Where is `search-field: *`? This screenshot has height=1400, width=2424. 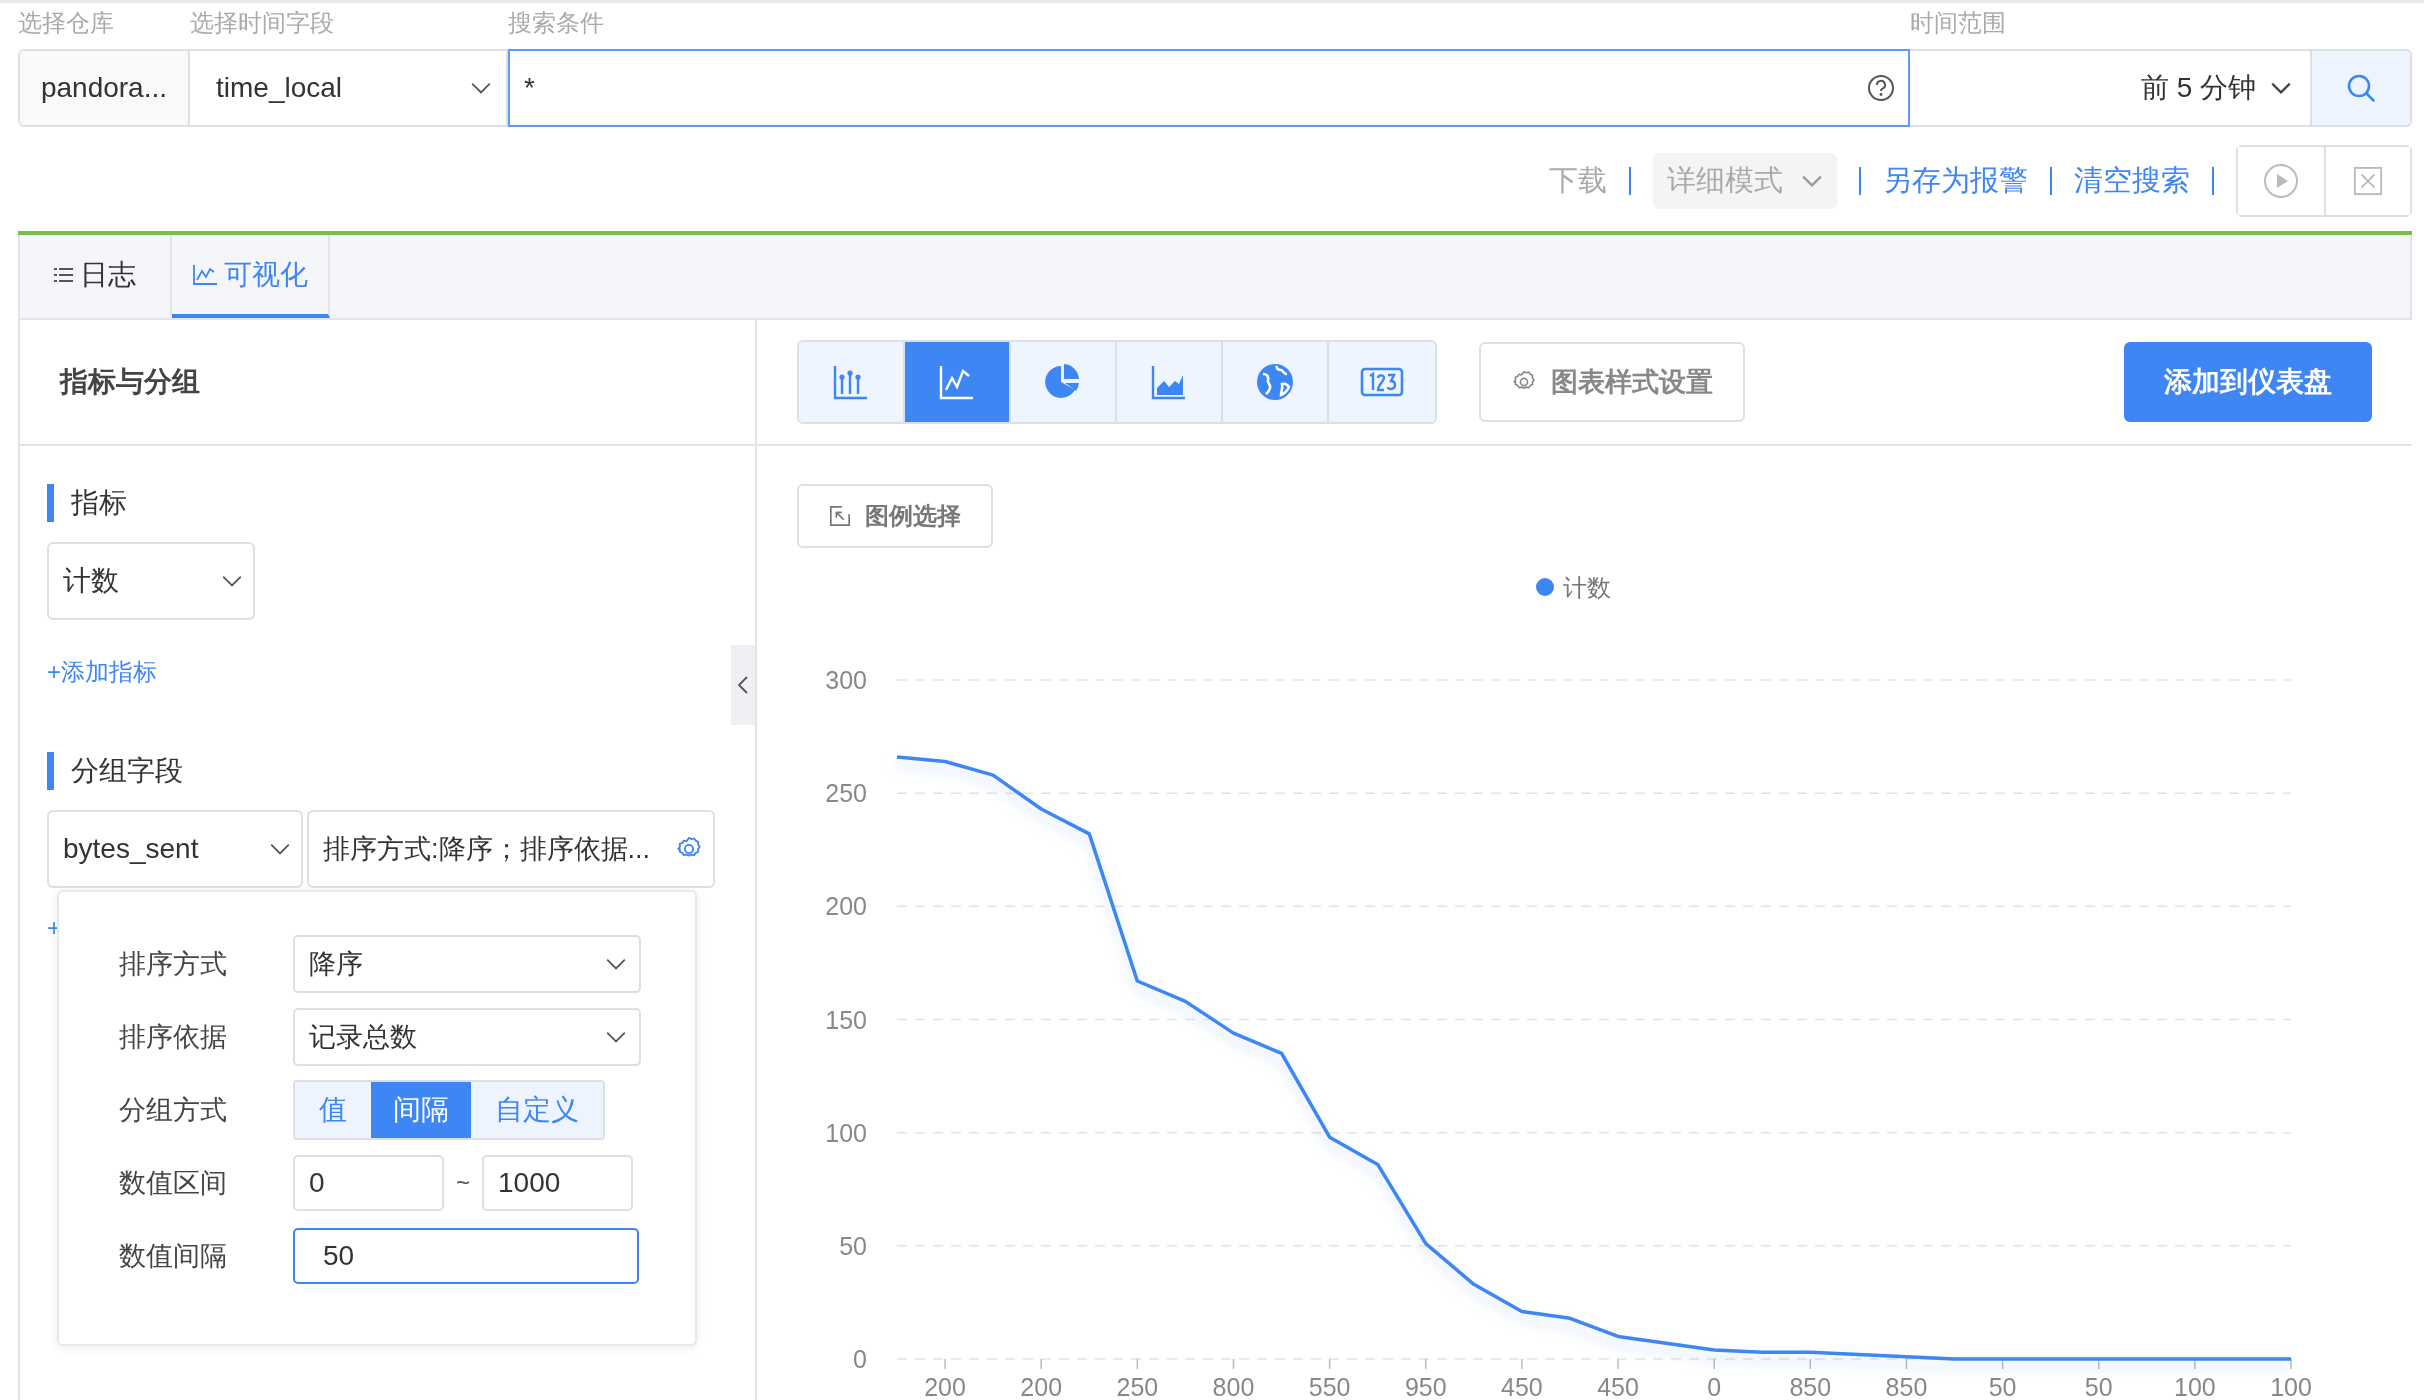
search-field: * is located at coordinates (1209, 88).